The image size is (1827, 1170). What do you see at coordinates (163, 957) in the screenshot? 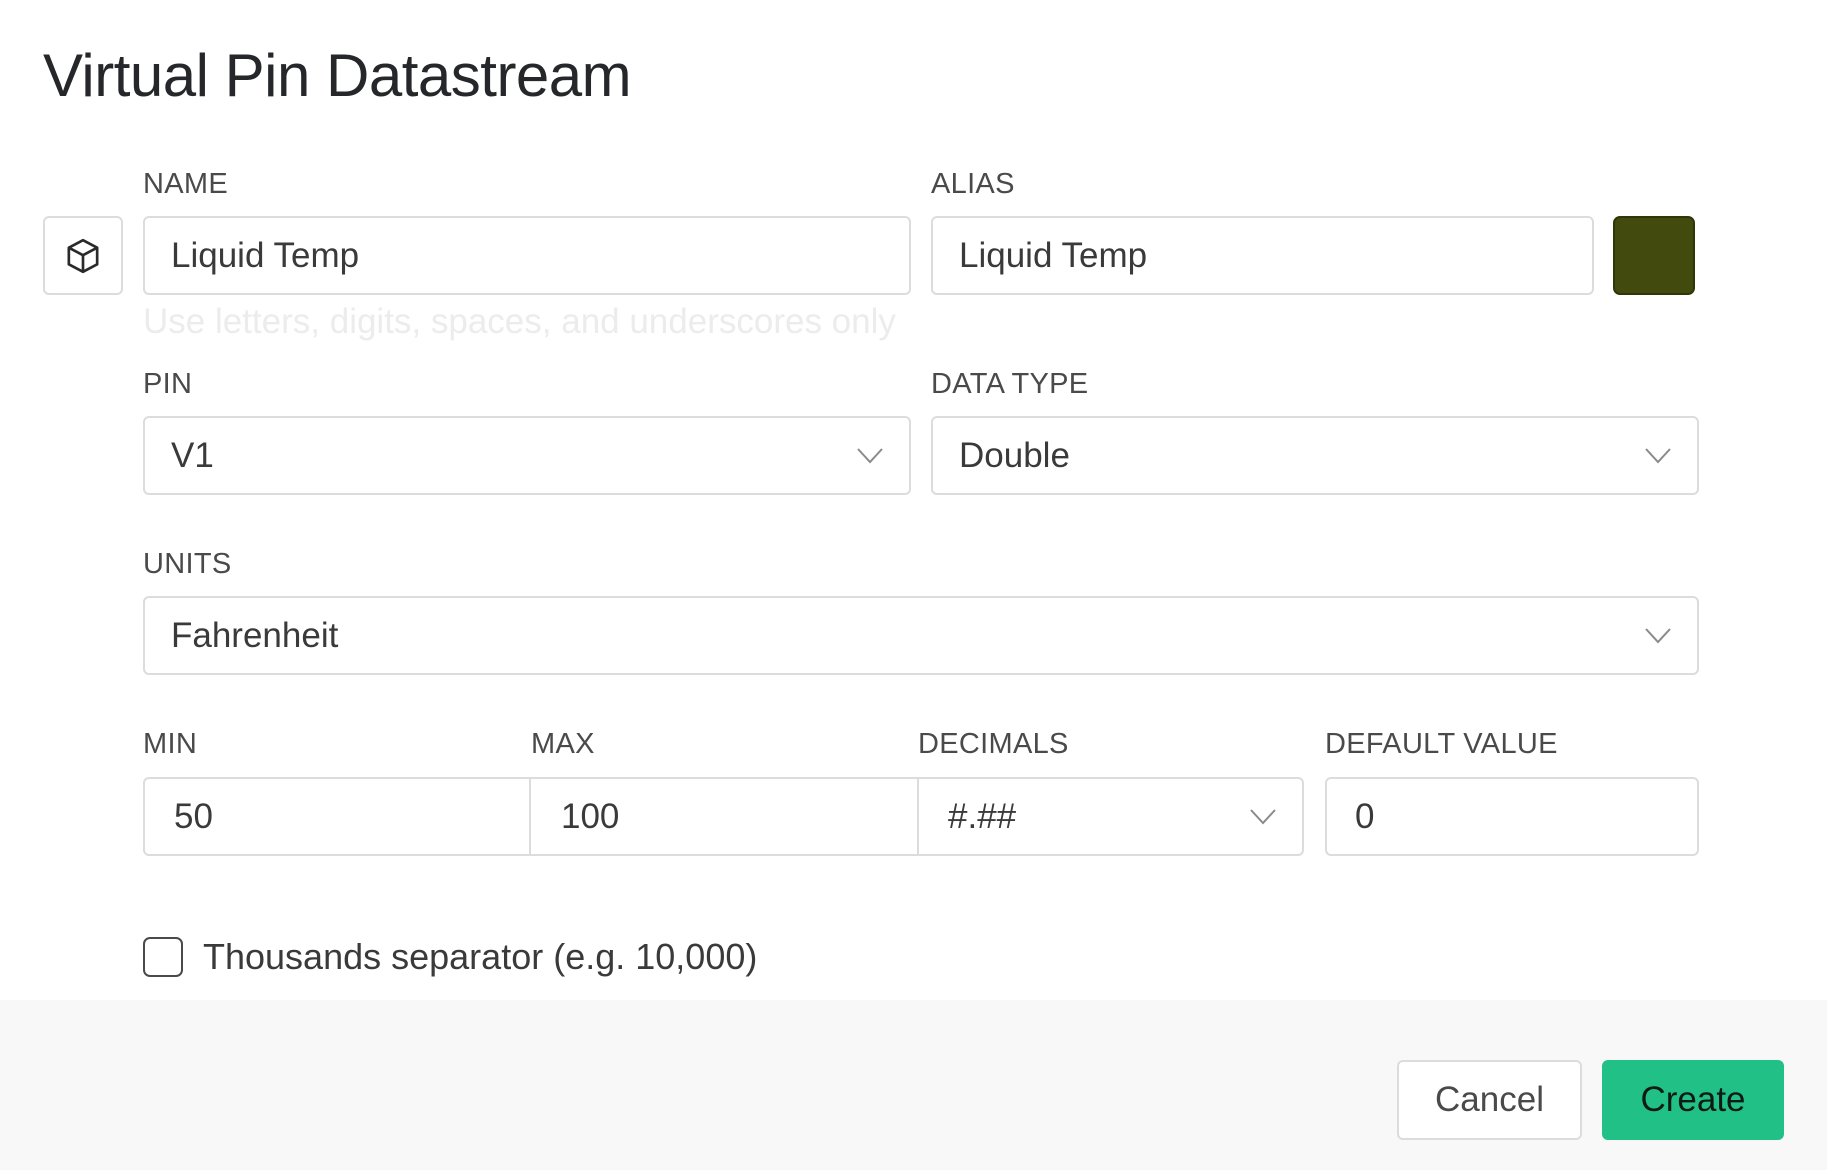
I see `thousands-separator-checkbox` at bounding box center [163, 957].